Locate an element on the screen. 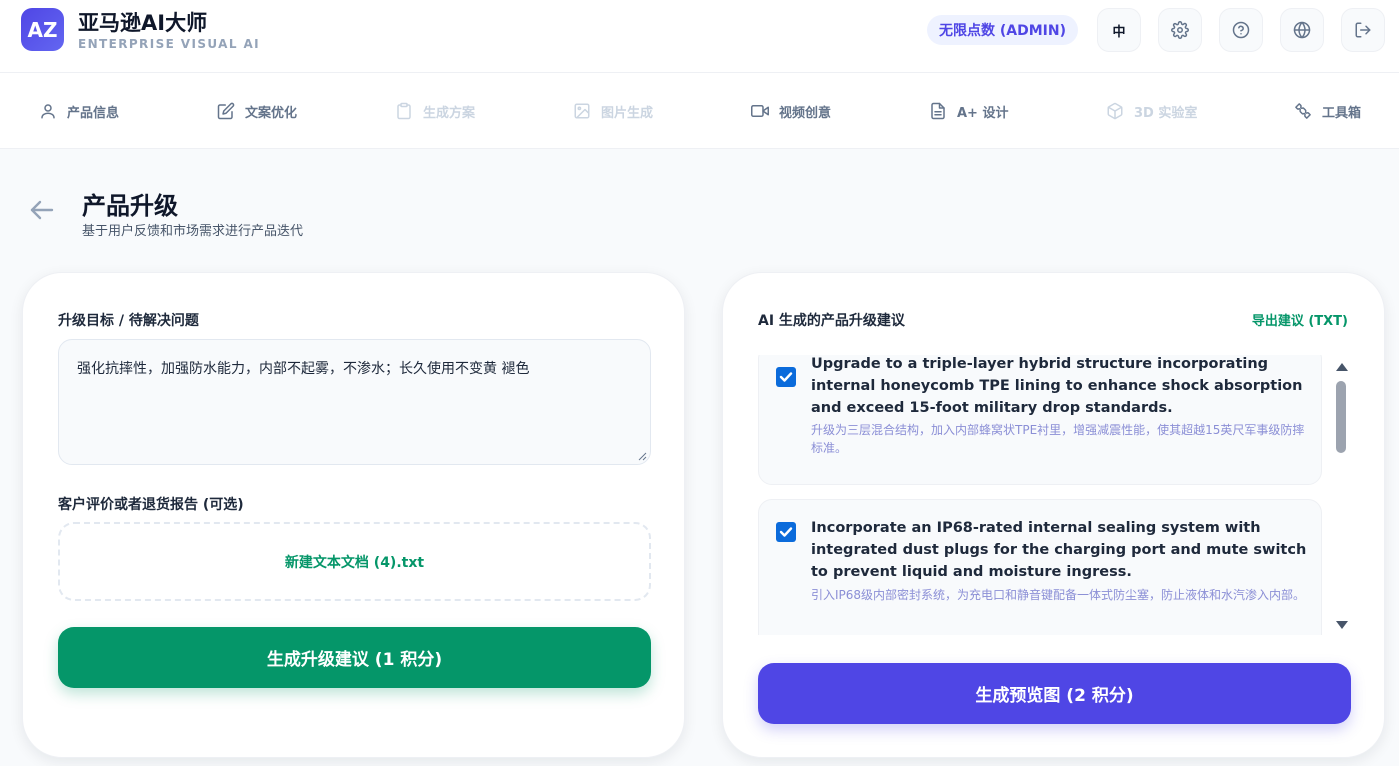 This screenshot has height=766, width=1399. tab-label: 产品信息 is located at coordinates (93, 113).